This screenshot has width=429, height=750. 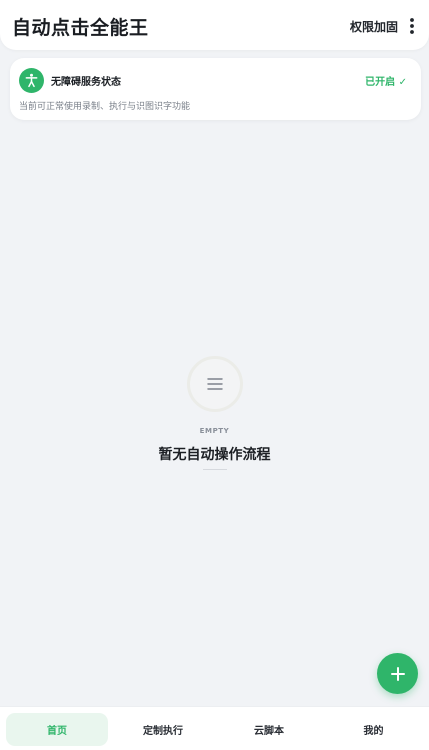 I want to click on list-lines-icon, so click(x=215, y=384).